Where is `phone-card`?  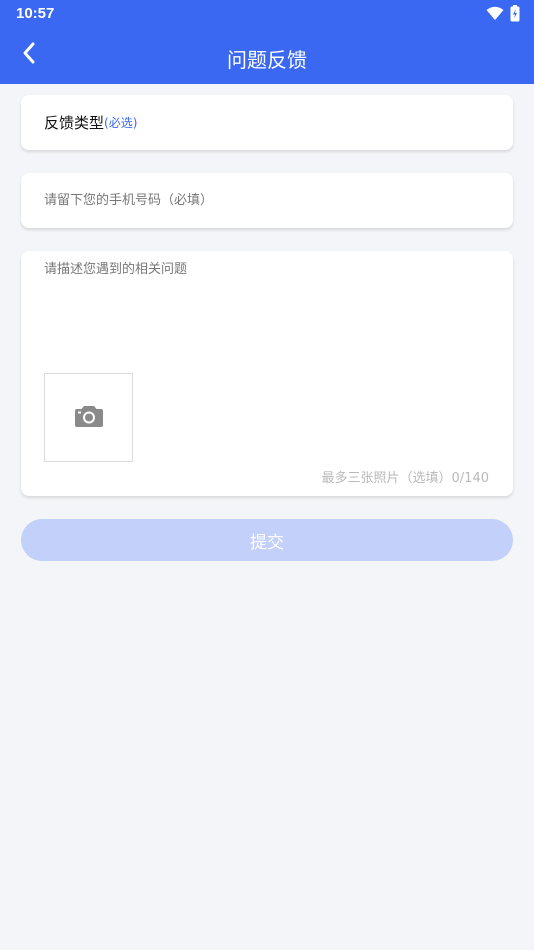
phone-card is located at coordinates (267, 200).